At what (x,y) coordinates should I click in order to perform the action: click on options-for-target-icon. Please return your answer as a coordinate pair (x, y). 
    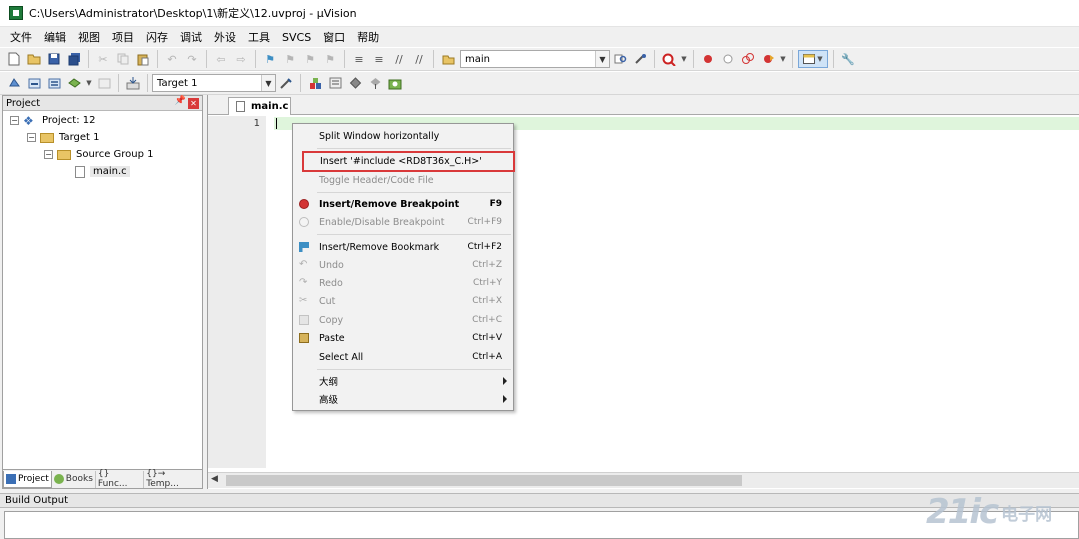
    Looking at the image, I should click on (286, 83).